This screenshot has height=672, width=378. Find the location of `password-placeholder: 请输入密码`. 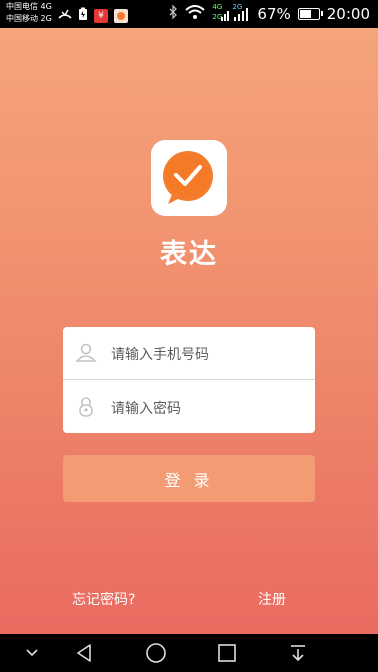

password-placeholder: 请输入密码 is located at coordinates (146, 409).